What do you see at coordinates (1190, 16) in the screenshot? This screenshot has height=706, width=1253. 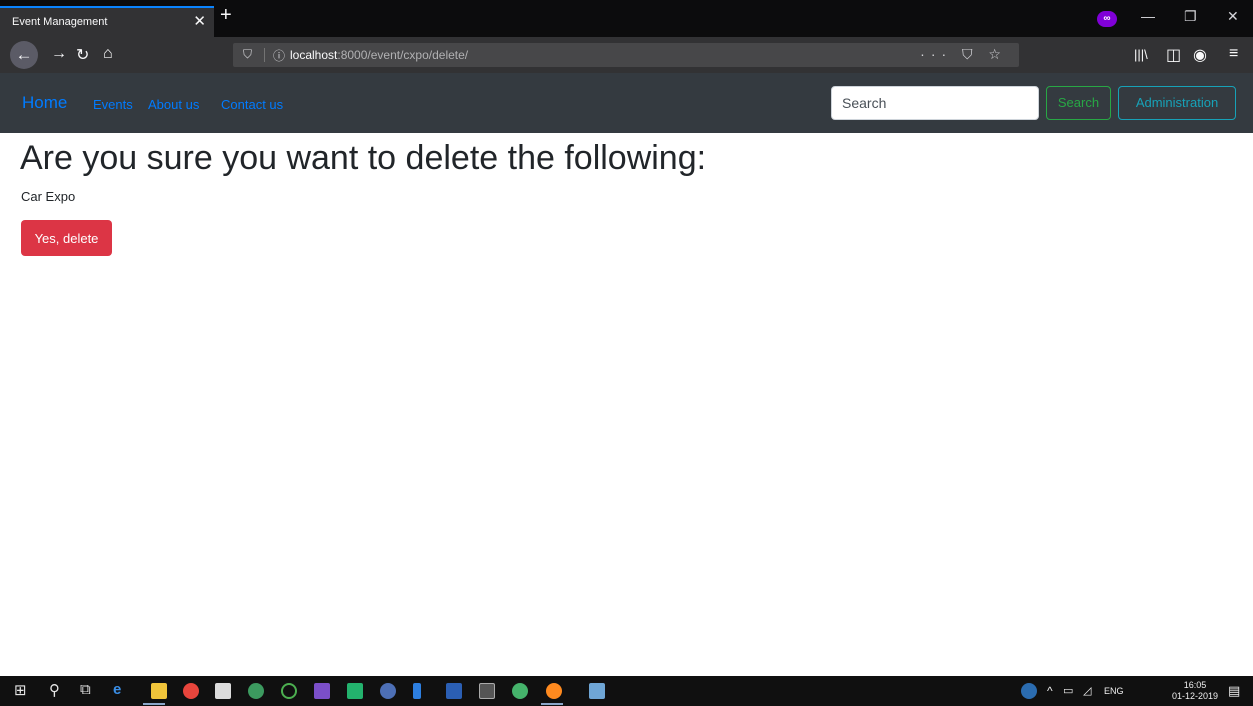 I see `restore-icon: ❐` at bounding box center [1190, 16].